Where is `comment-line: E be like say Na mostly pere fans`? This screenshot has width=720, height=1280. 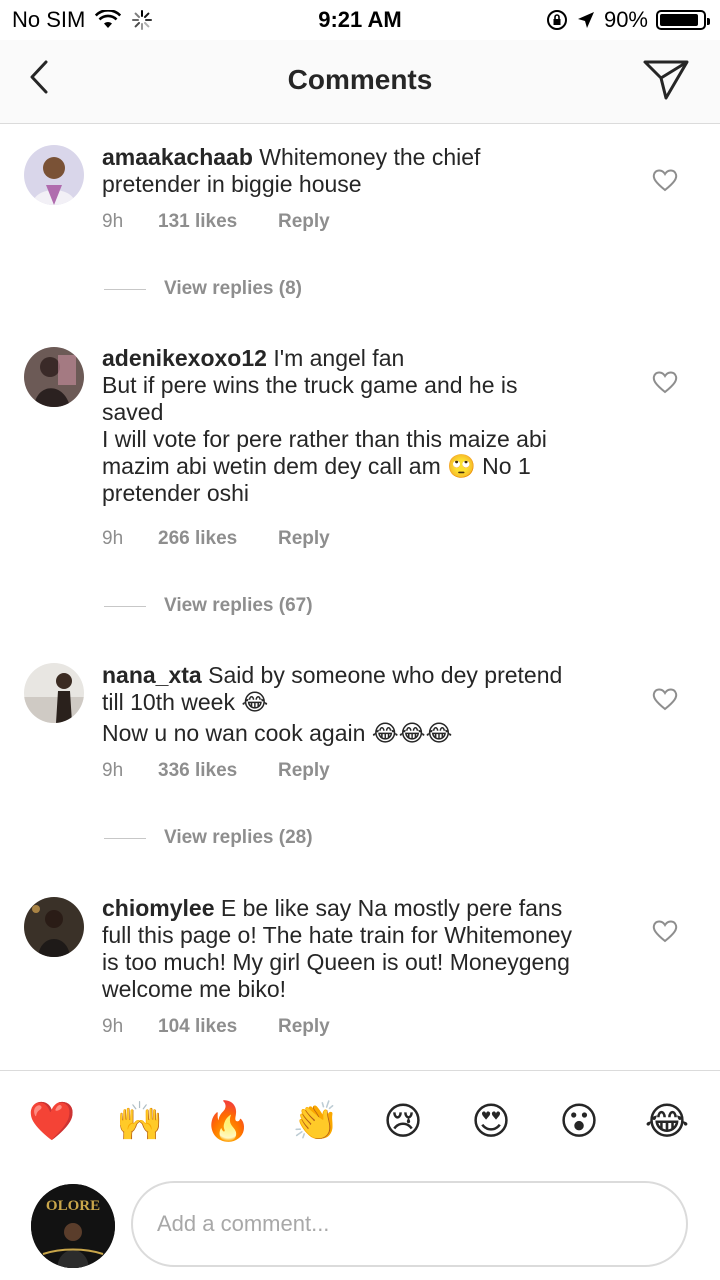 comment-line: E be like say Na mostly pere fans is located at coordinates (391, 908).